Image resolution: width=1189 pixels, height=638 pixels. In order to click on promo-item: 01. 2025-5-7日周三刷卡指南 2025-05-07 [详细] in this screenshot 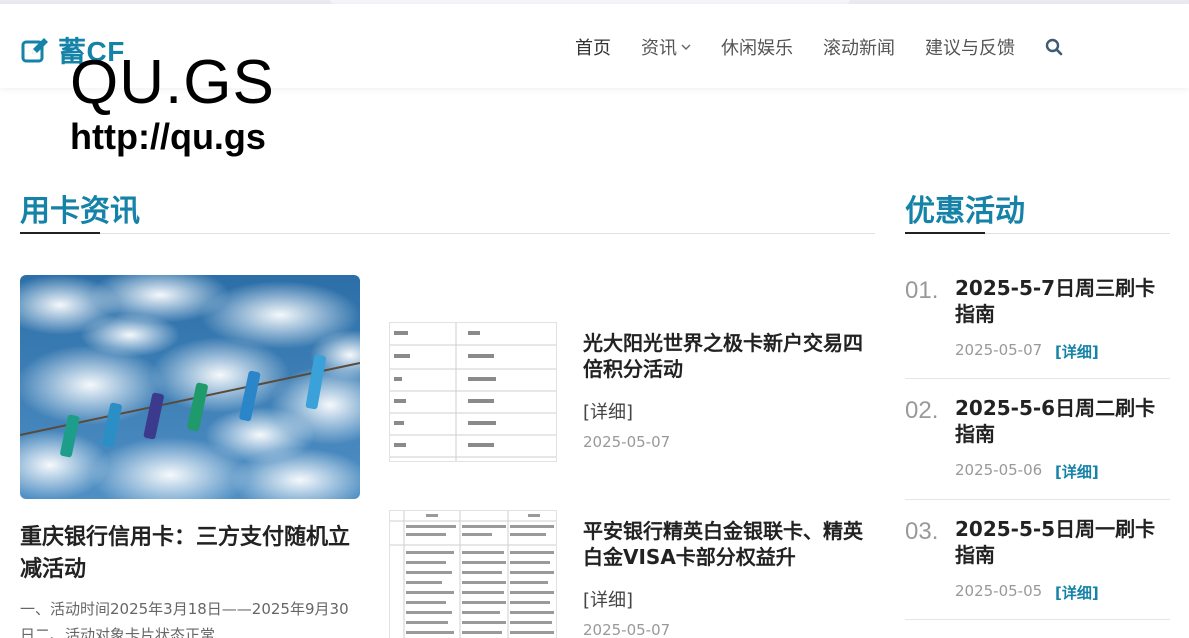, I will do `click(1037, 320)`.